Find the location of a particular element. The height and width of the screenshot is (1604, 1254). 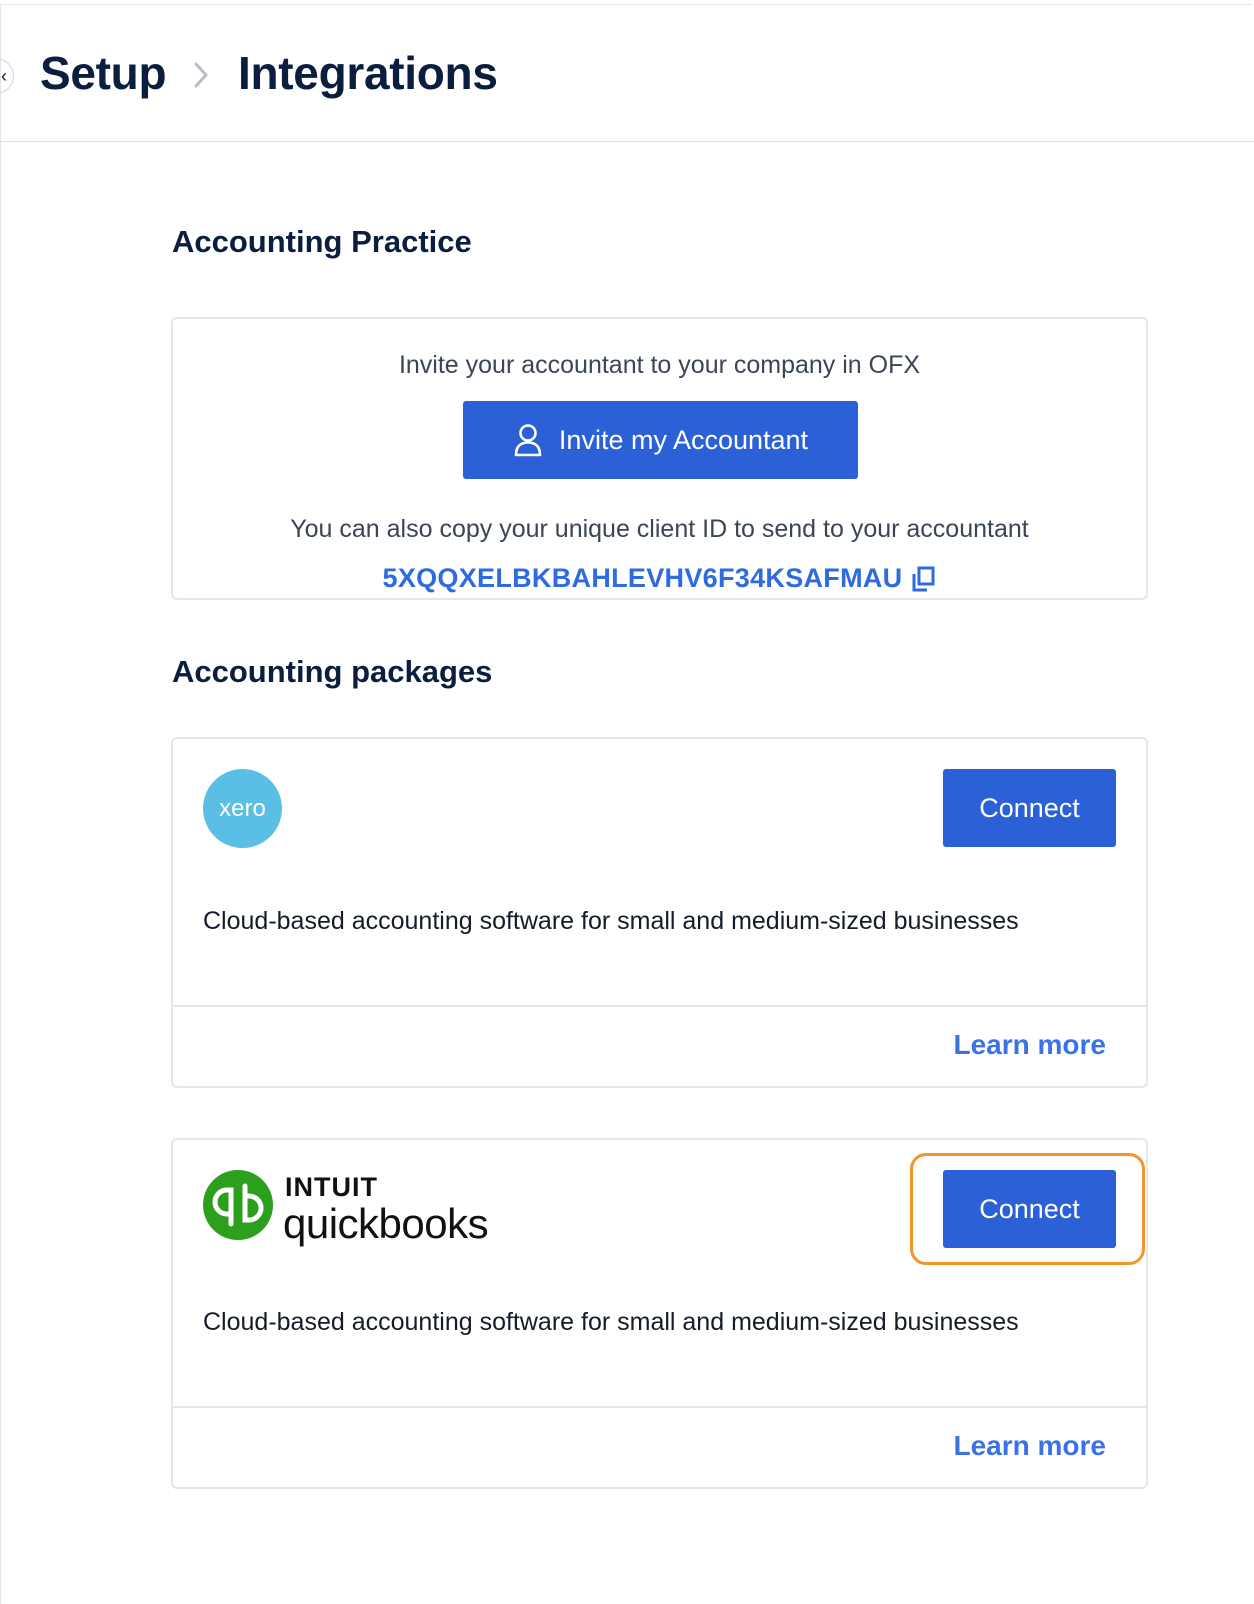

invite-accountant-button: Invite my Accountant is located at coordinates (660, 440).